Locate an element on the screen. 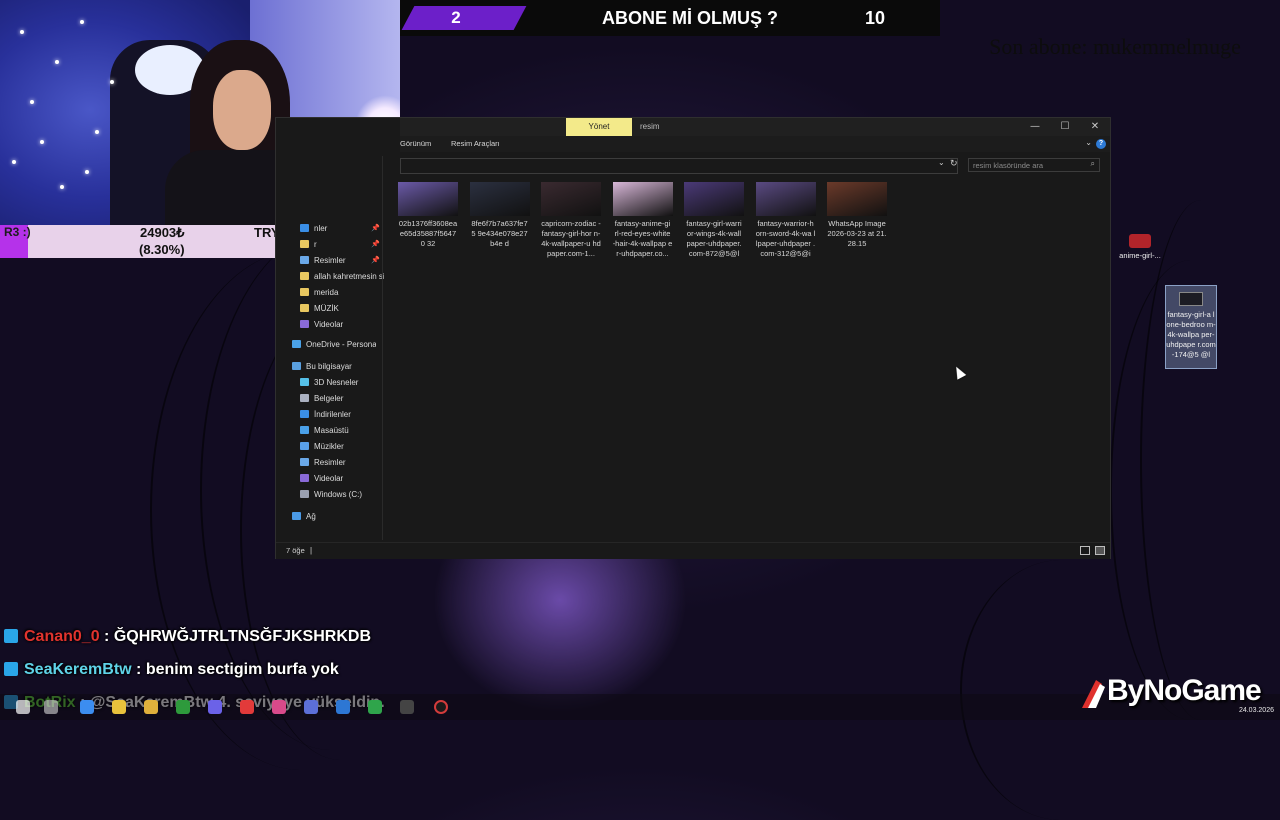 The image size is (1280, 820). nav-item: Müzikler is located at coordinates (342, 447).